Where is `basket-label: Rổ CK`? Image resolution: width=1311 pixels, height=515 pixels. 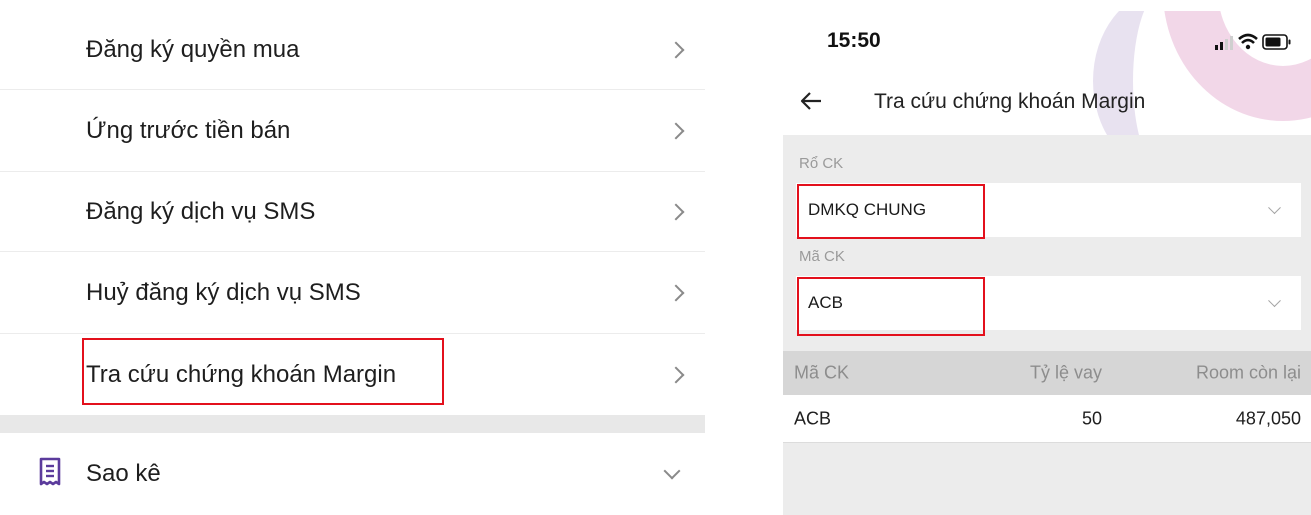
basket-label: Rổ CK is located at coordinates (821, 163).